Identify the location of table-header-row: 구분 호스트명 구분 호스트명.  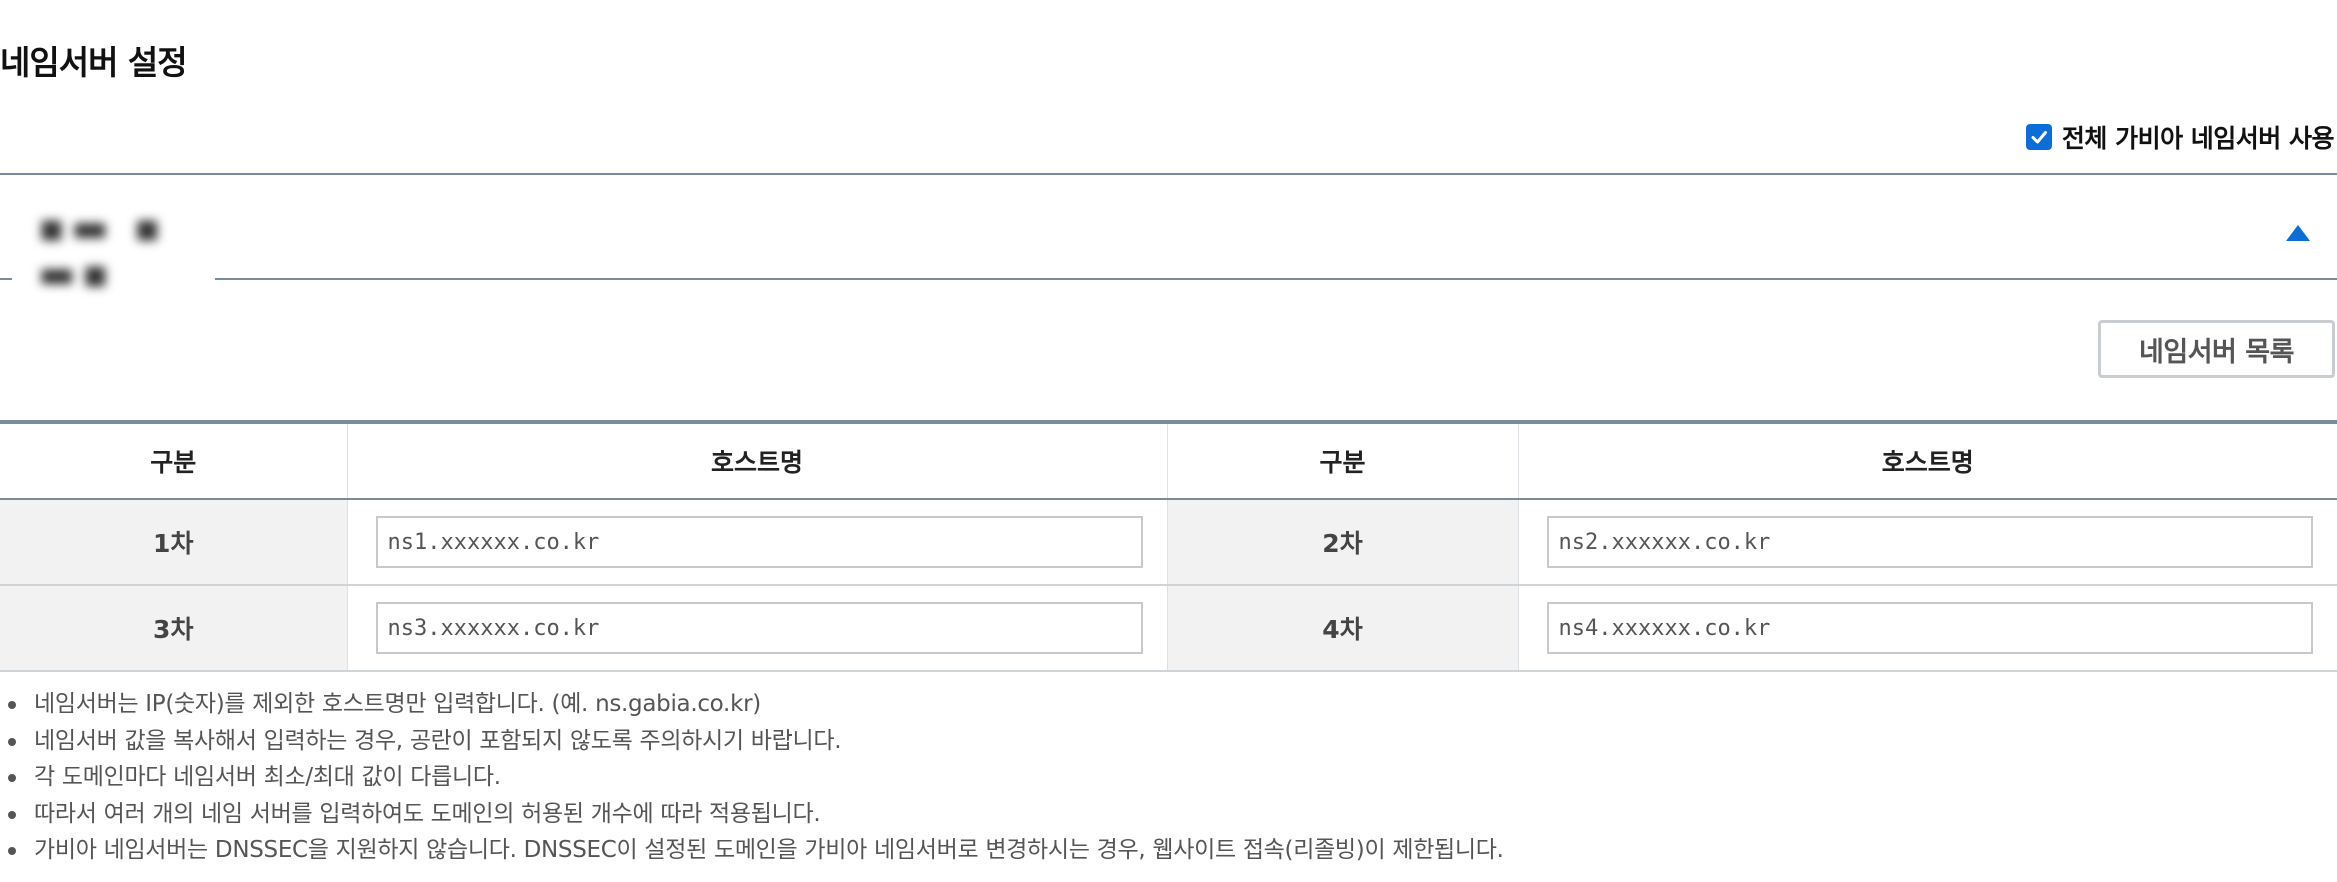
(1168, 460).